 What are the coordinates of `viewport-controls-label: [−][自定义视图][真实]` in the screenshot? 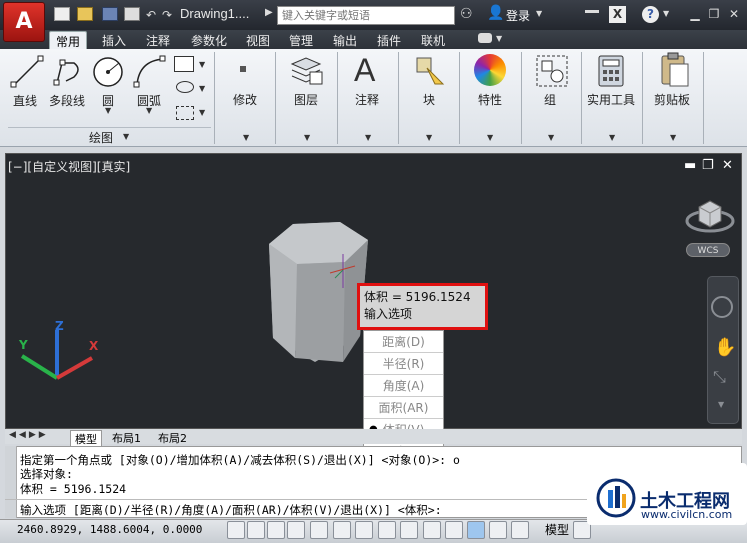 It's located at (69, 166).